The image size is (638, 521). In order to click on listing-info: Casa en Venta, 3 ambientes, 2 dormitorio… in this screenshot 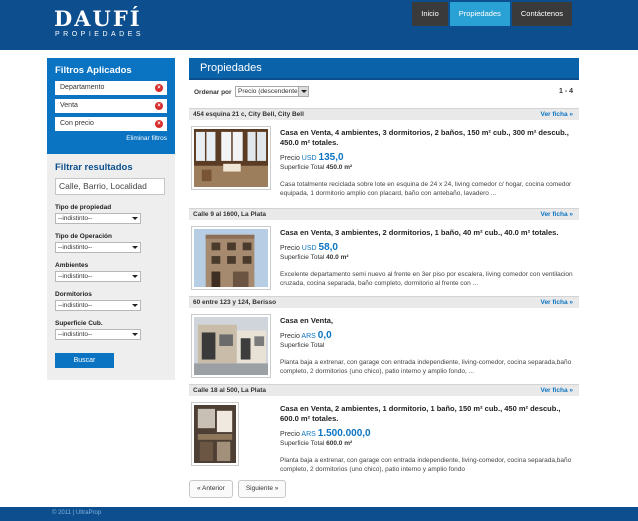, I will do `click(427, 258)`.